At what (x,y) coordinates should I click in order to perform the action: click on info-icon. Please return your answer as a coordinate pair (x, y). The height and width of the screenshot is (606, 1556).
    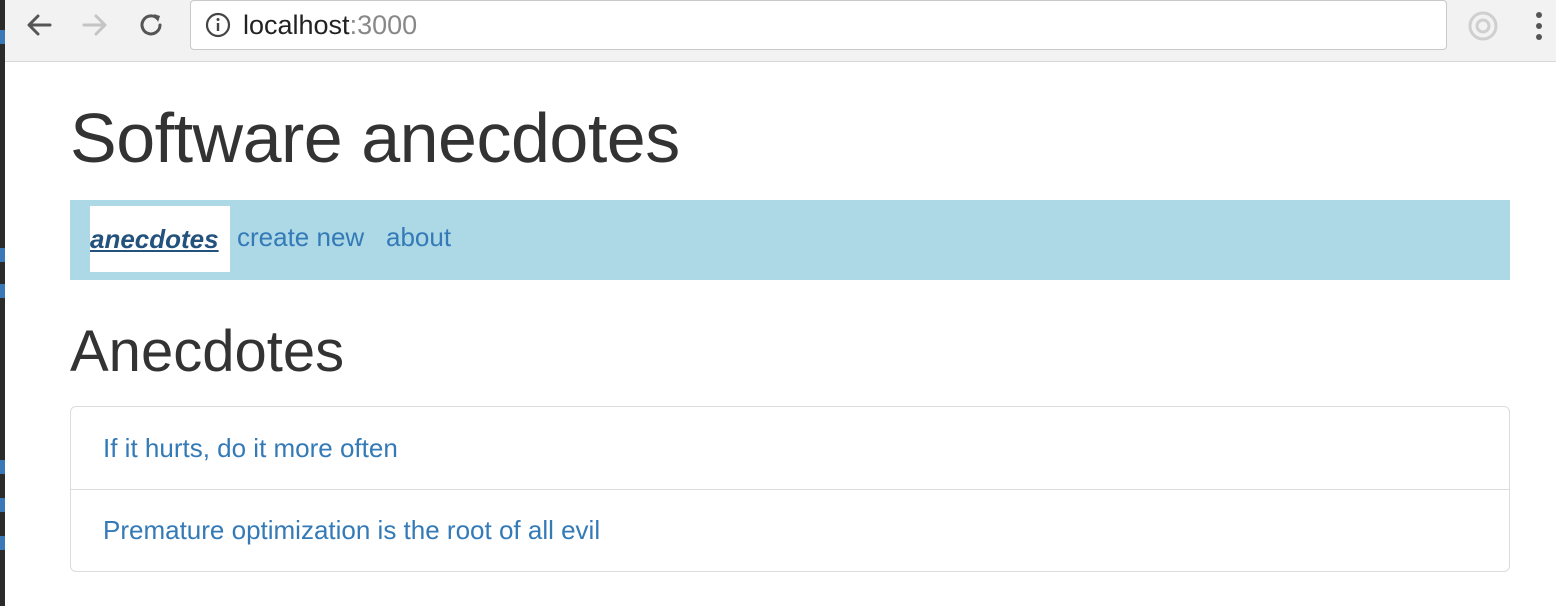
    Looking at the image, I should click on (218, 25).